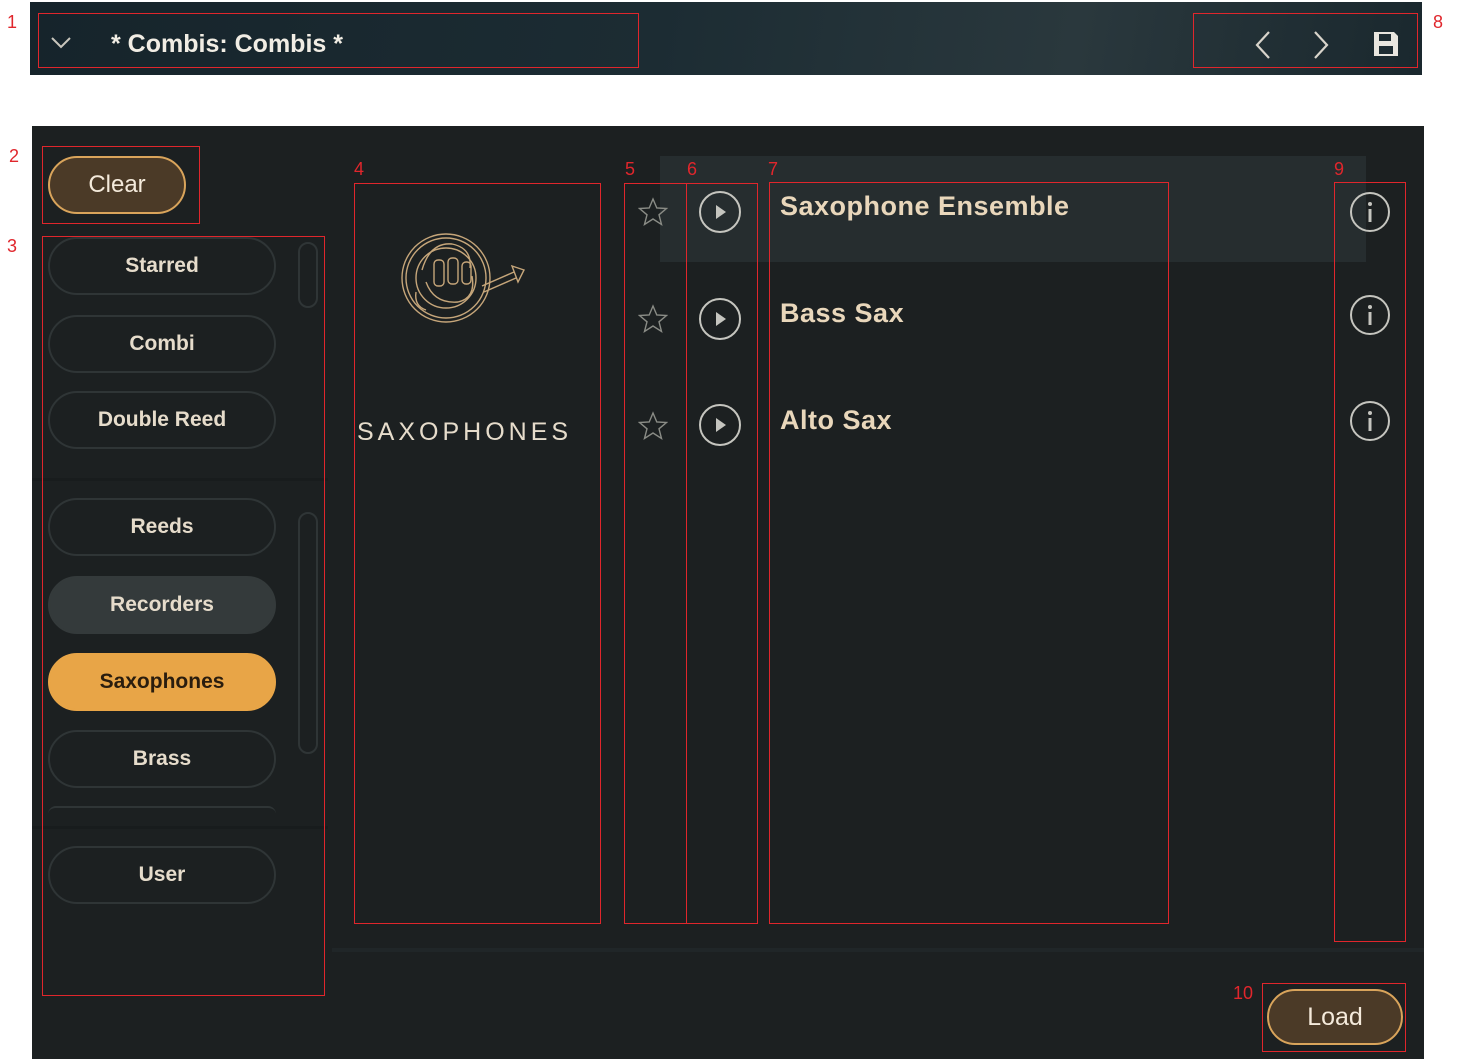 Image resolution: width=1459 pixels, height=1059 pixels. I want to click on callout-8: 8, so click(1438, 22).